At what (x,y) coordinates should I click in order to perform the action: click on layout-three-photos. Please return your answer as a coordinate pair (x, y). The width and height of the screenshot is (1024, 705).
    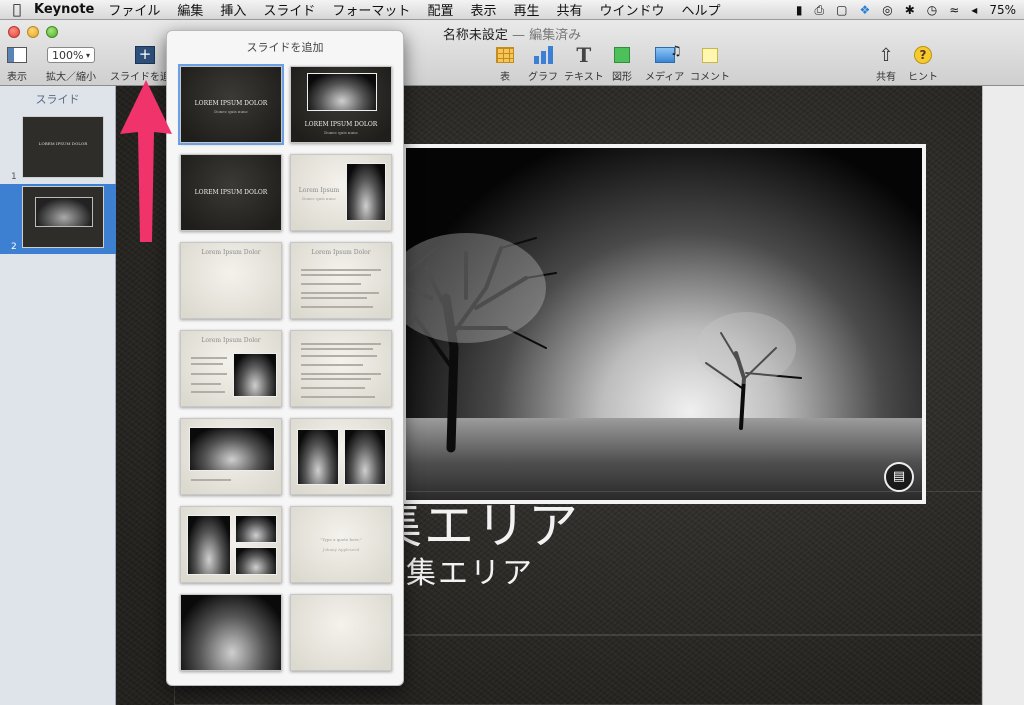
    Looking at the image, I should click on (231, 544).